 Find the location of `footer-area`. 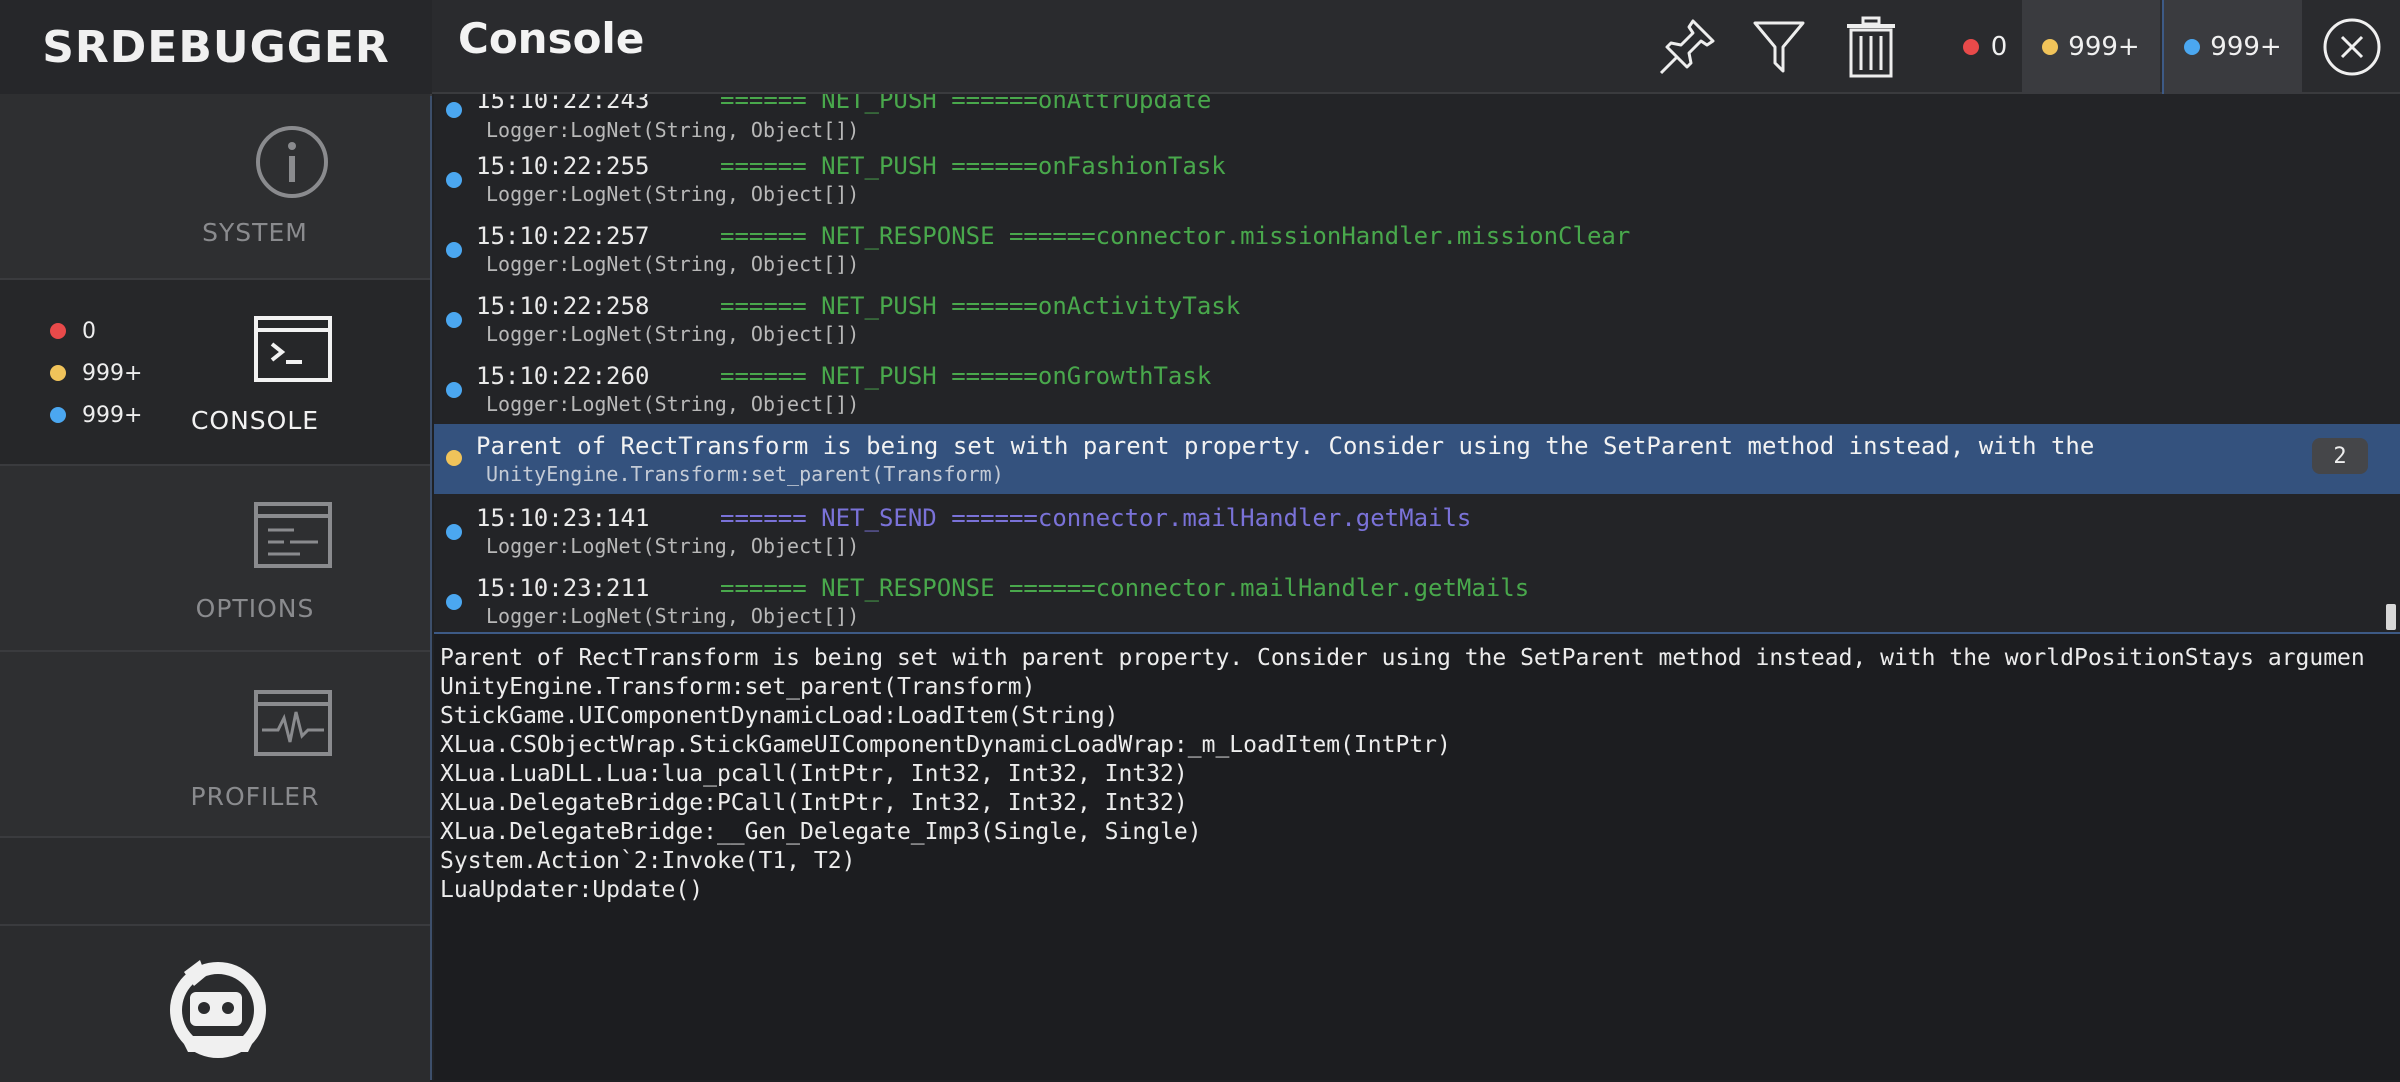

footer-area is located at coordinates (215, 1003).